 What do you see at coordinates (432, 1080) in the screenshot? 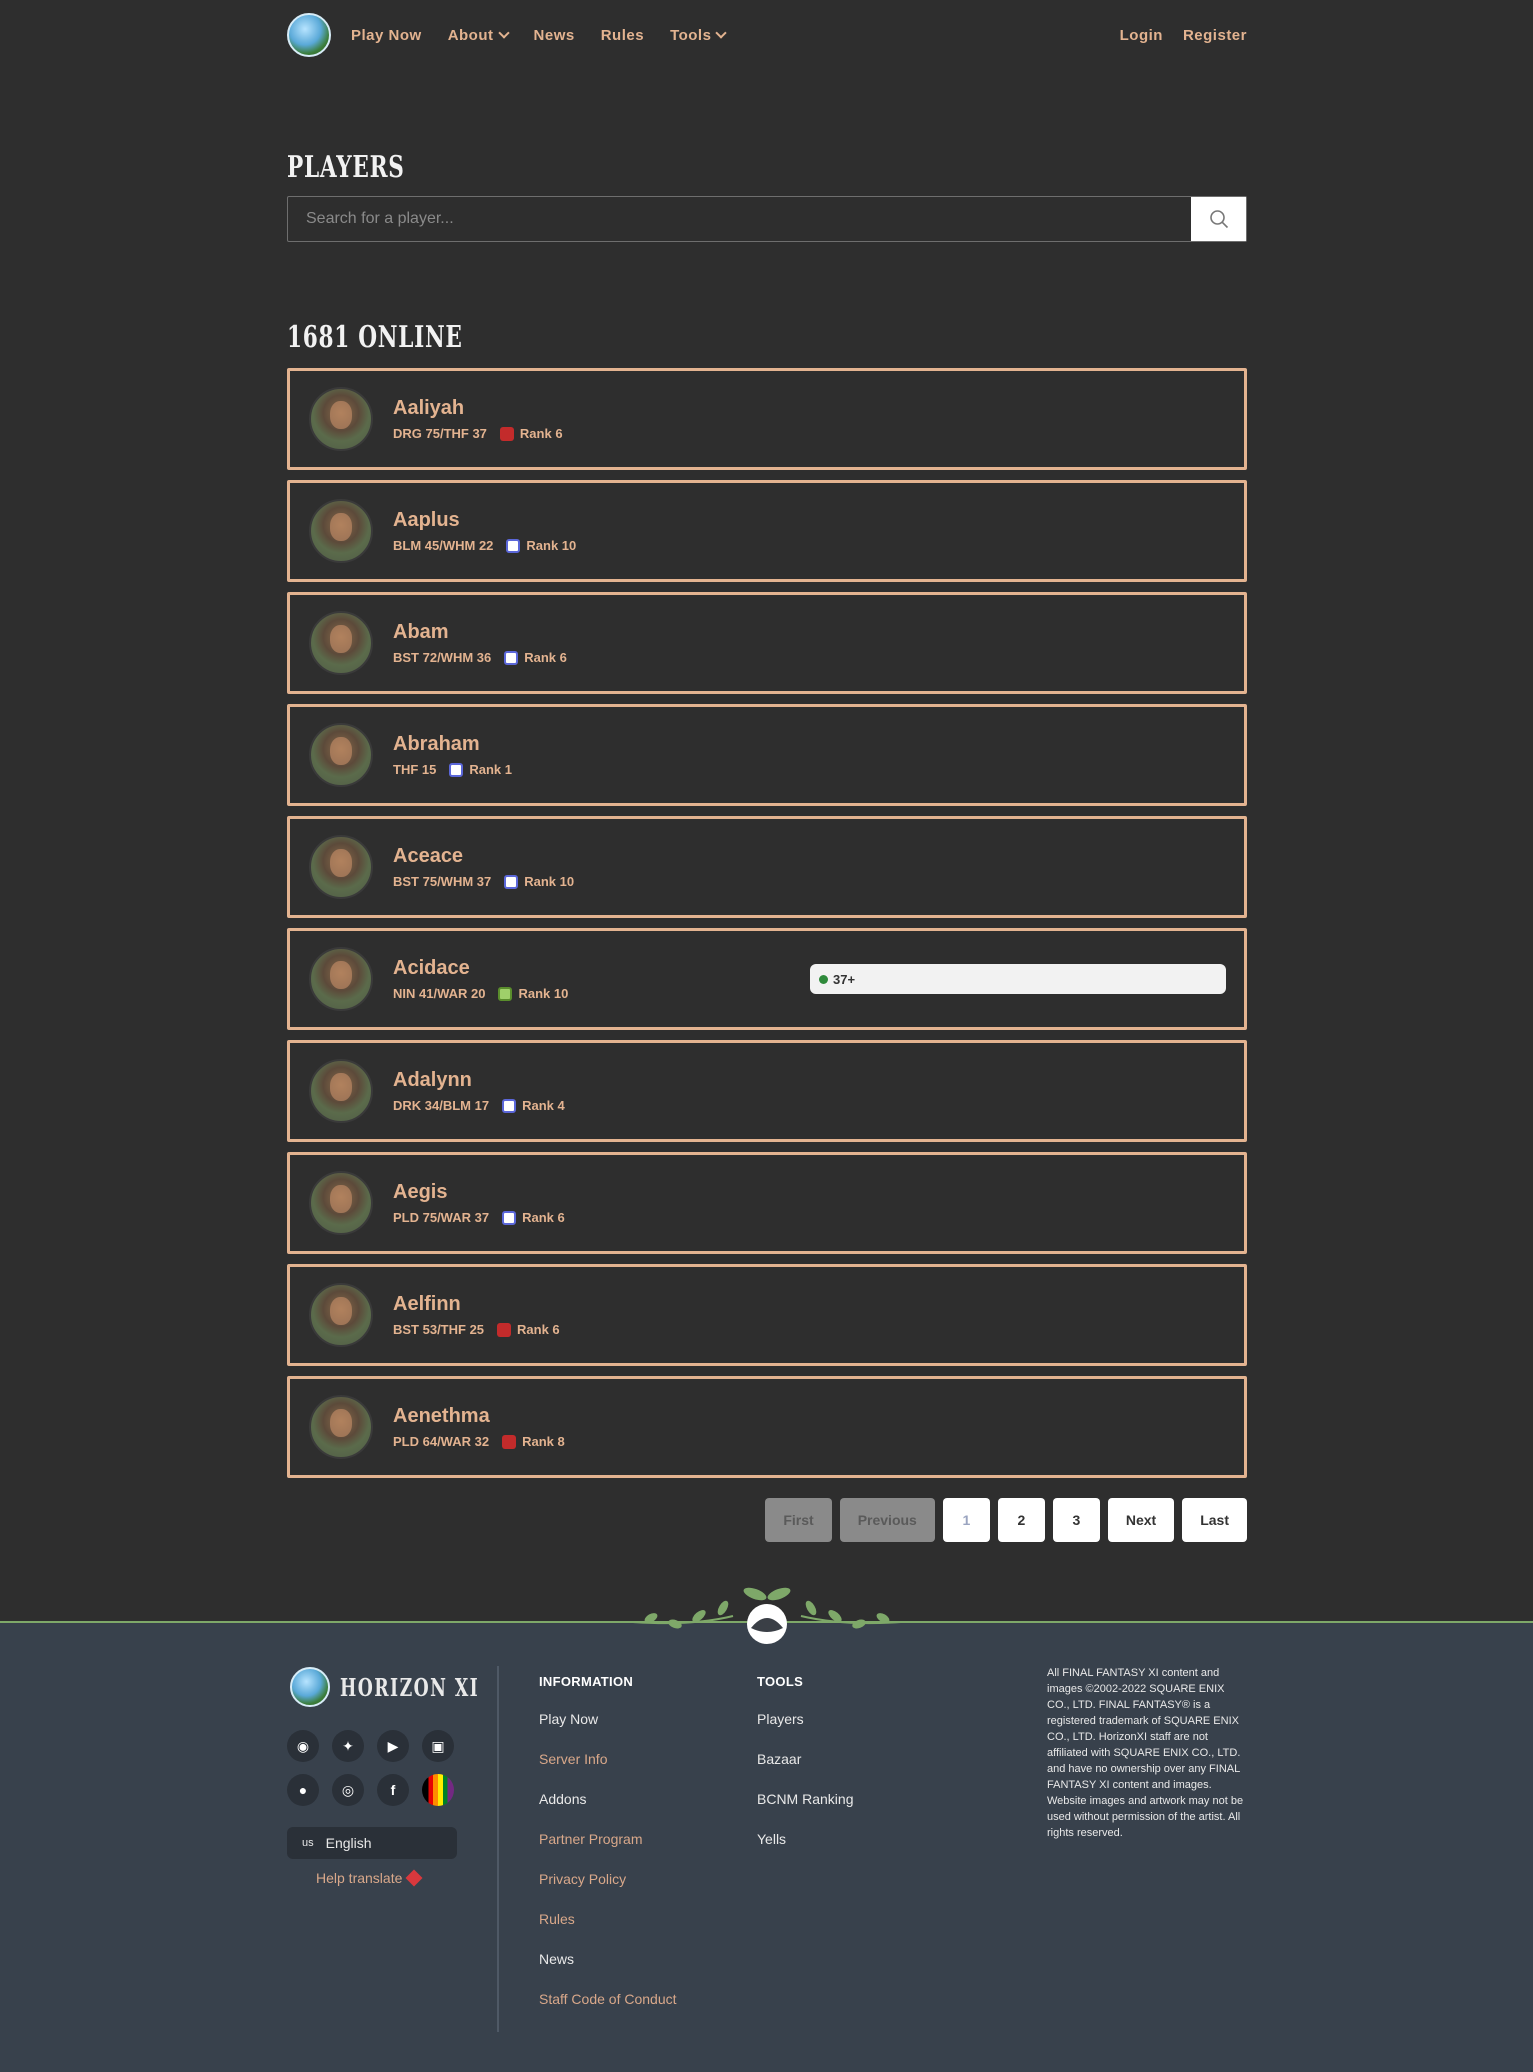
I see `player-name: Adalynn` at bounding box center [432, 1080].